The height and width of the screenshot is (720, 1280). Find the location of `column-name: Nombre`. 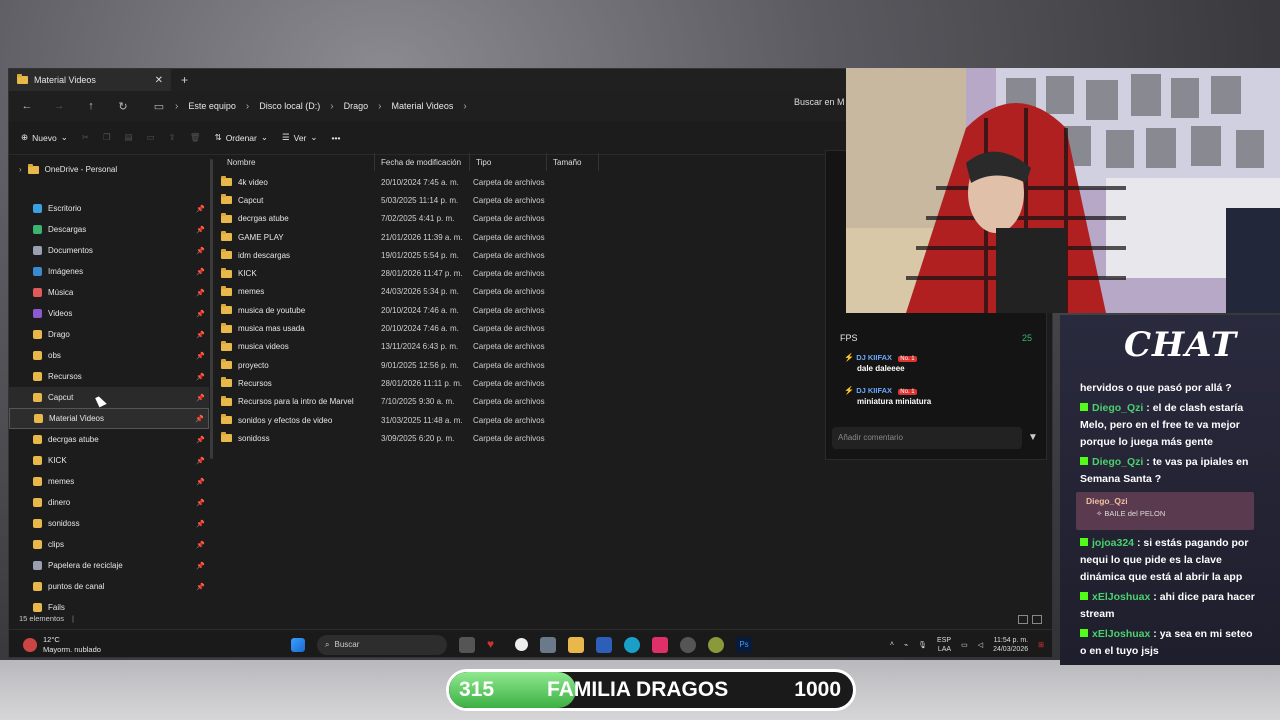

column-name: Nombre is located at coordinates (292, 162).